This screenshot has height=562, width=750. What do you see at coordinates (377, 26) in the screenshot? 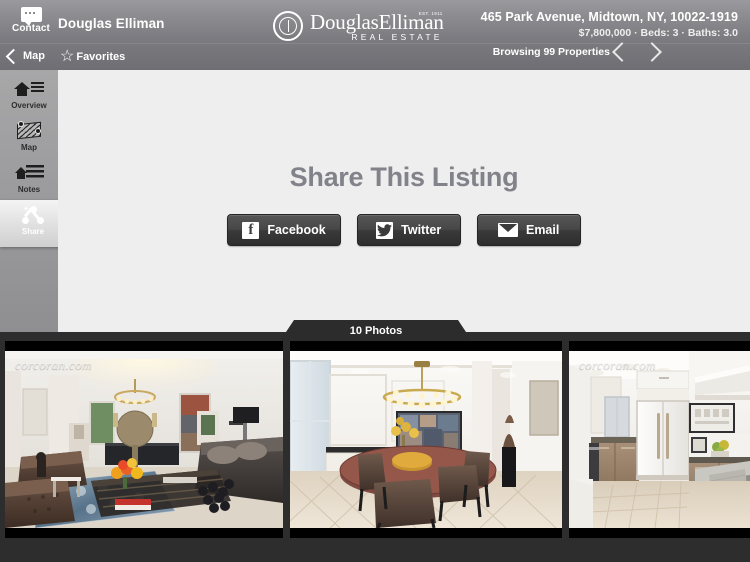
I see `logo-text: DouglasElliman EST. 1911 REAL ESTATE` at bounding box center [377, 26].